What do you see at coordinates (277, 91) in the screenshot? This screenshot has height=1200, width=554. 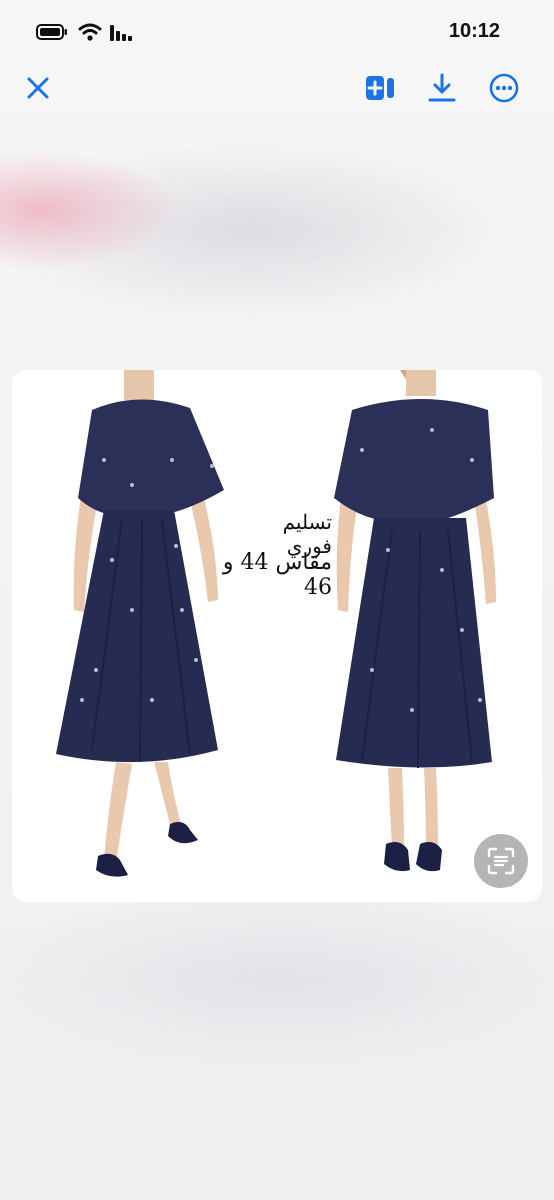 I see `viewer-toolbar` at bounding box center [277, 91].